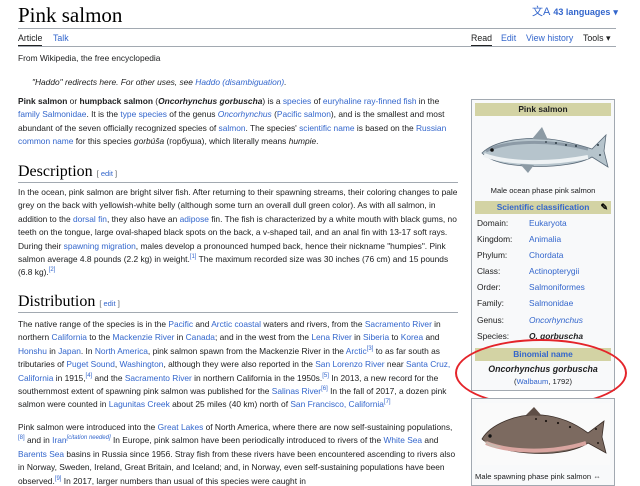 This screenshot has height=486, width=640. What do you see at coordinates (143, 114) in the screenshot?
I see `link-type-species: type species` at bounding box center [143, 114].